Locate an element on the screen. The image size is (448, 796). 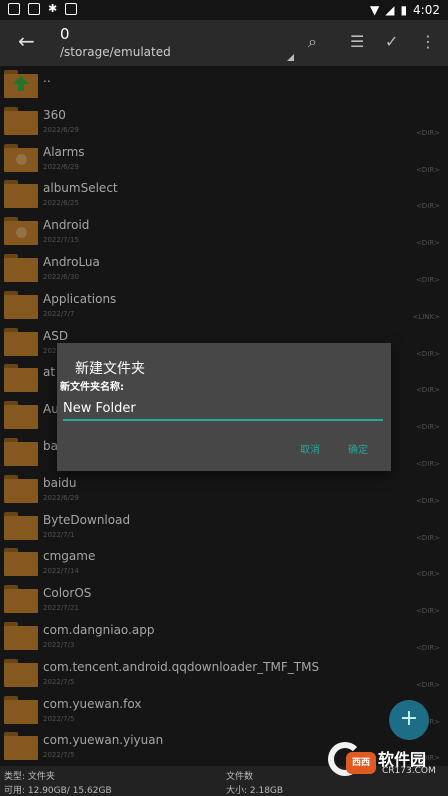
info-type: 类型: 文件夹 is located at coordinates (29, 777).